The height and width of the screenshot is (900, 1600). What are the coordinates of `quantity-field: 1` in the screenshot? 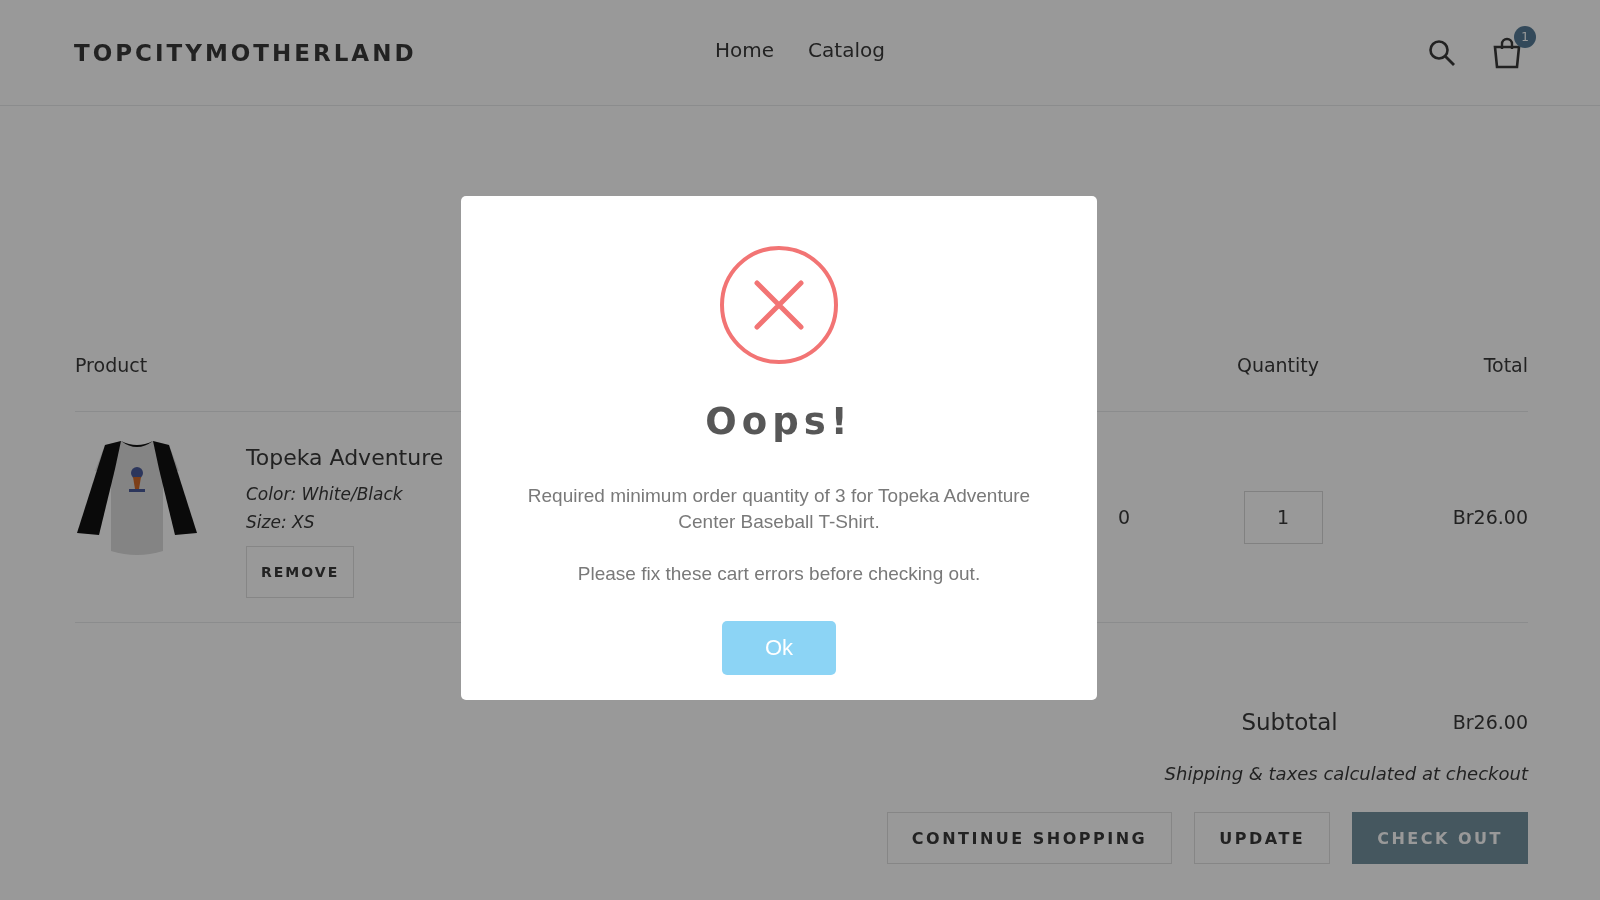 It's located at (1283, 517).